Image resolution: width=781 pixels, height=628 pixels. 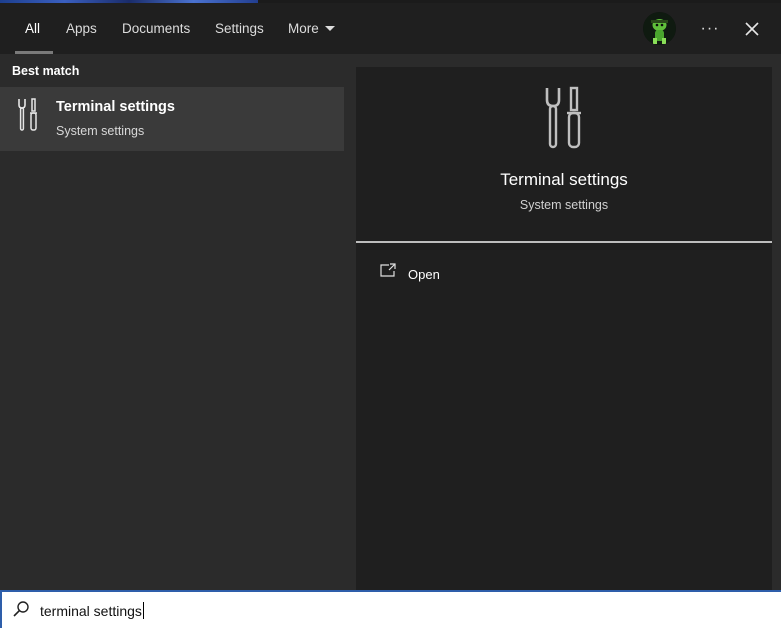 I want to click on open-external-icon, so click(x=388, y=270).